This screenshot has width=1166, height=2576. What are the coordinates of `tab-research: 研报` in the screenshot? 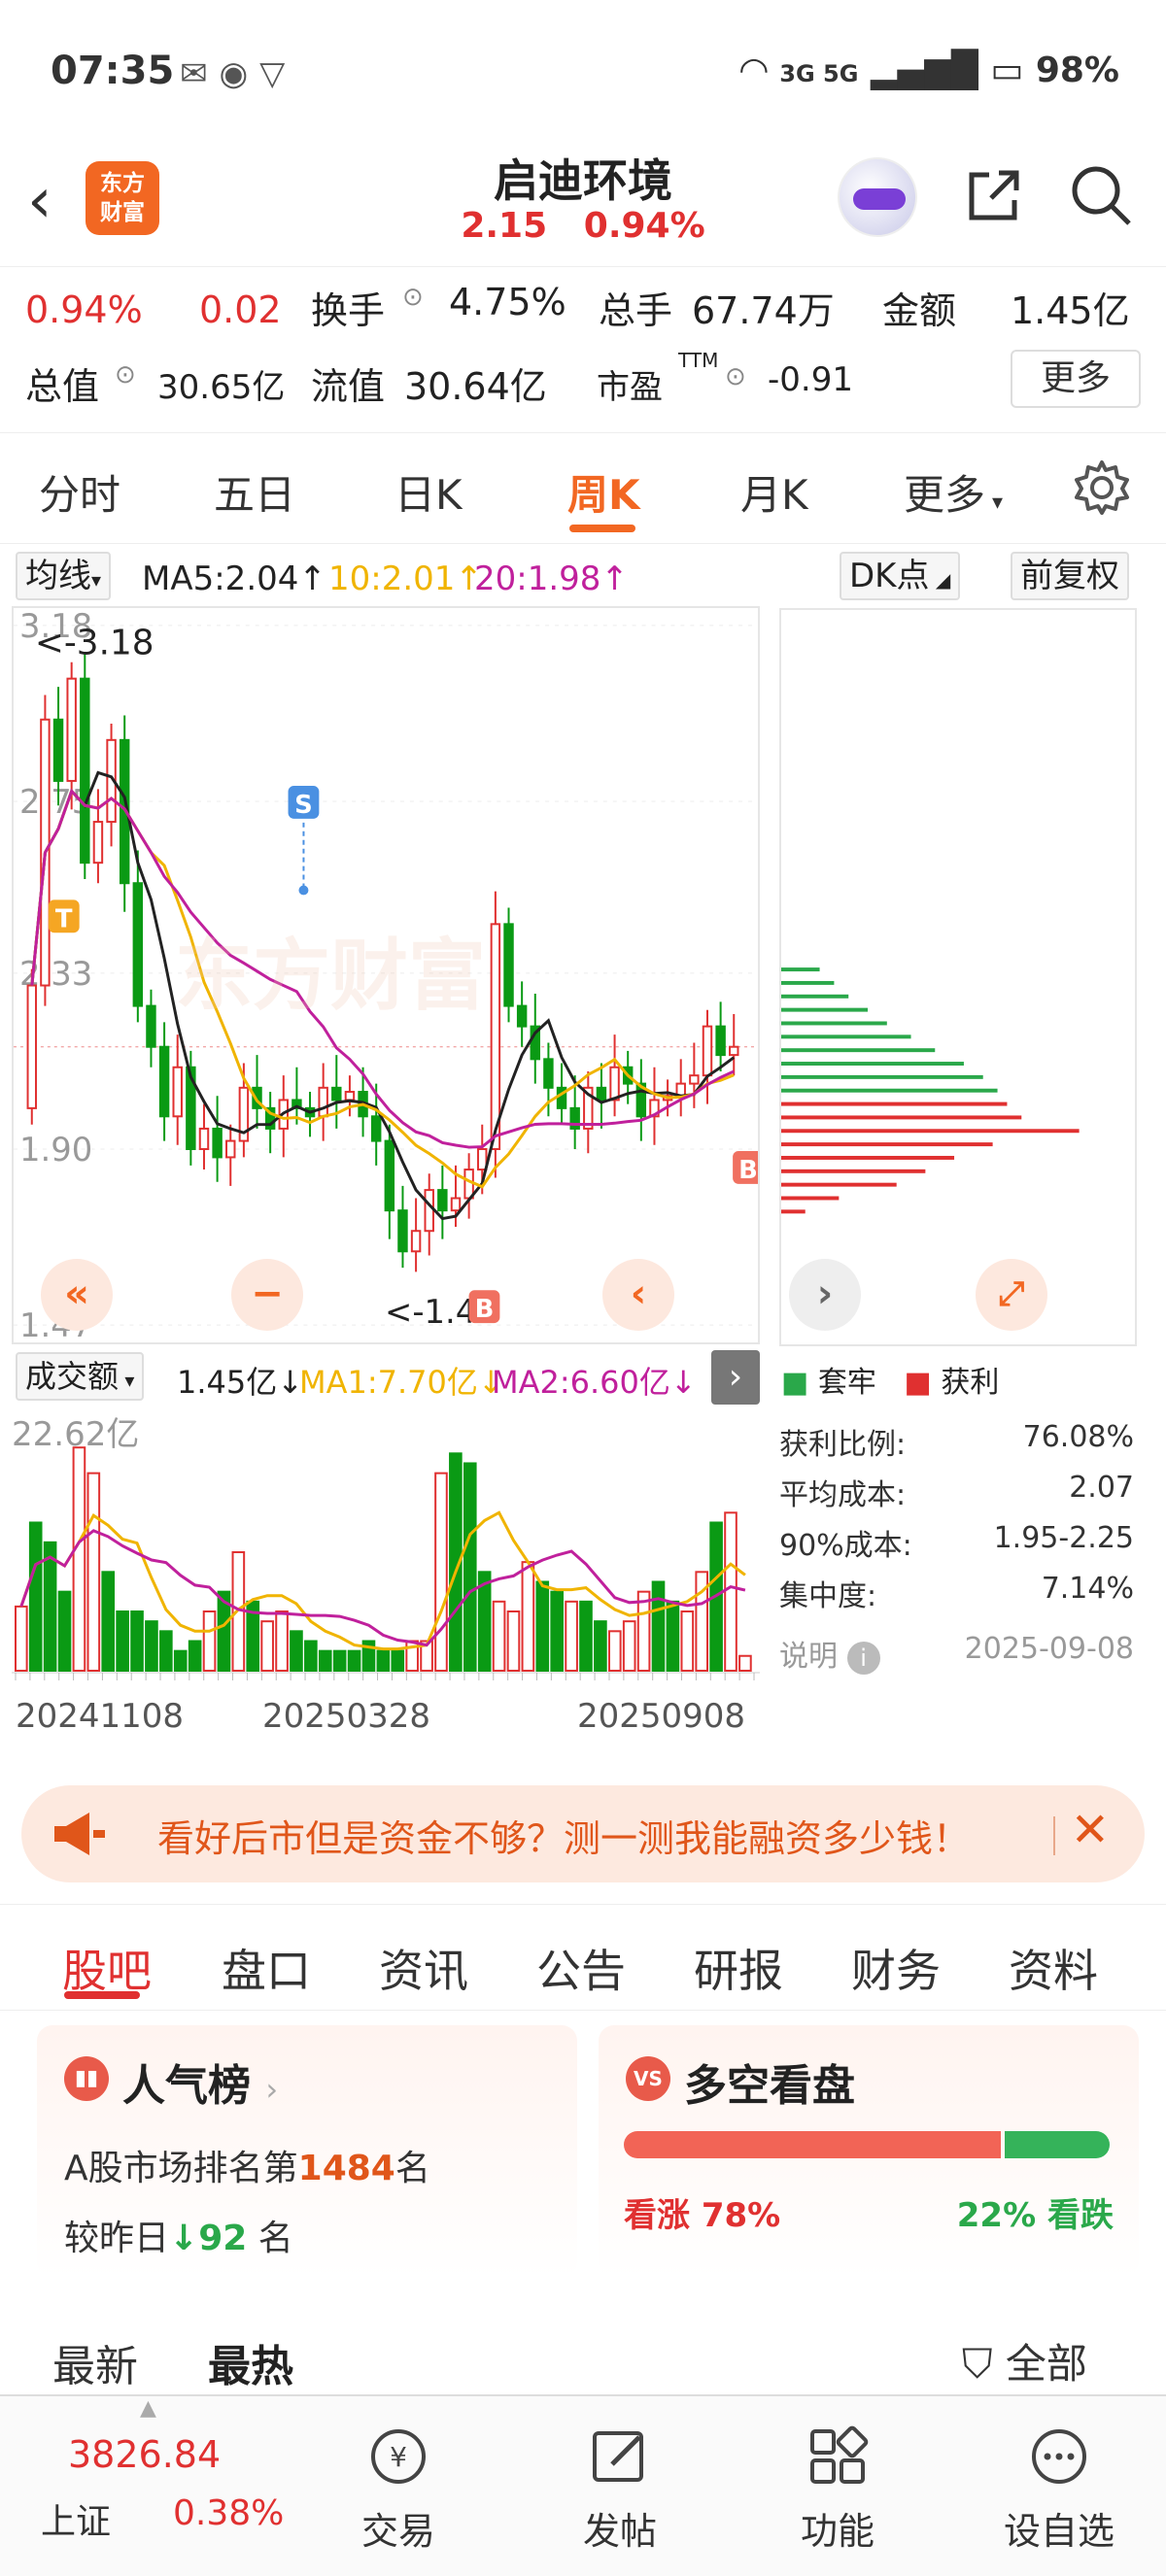 It's located at (738, 1968).